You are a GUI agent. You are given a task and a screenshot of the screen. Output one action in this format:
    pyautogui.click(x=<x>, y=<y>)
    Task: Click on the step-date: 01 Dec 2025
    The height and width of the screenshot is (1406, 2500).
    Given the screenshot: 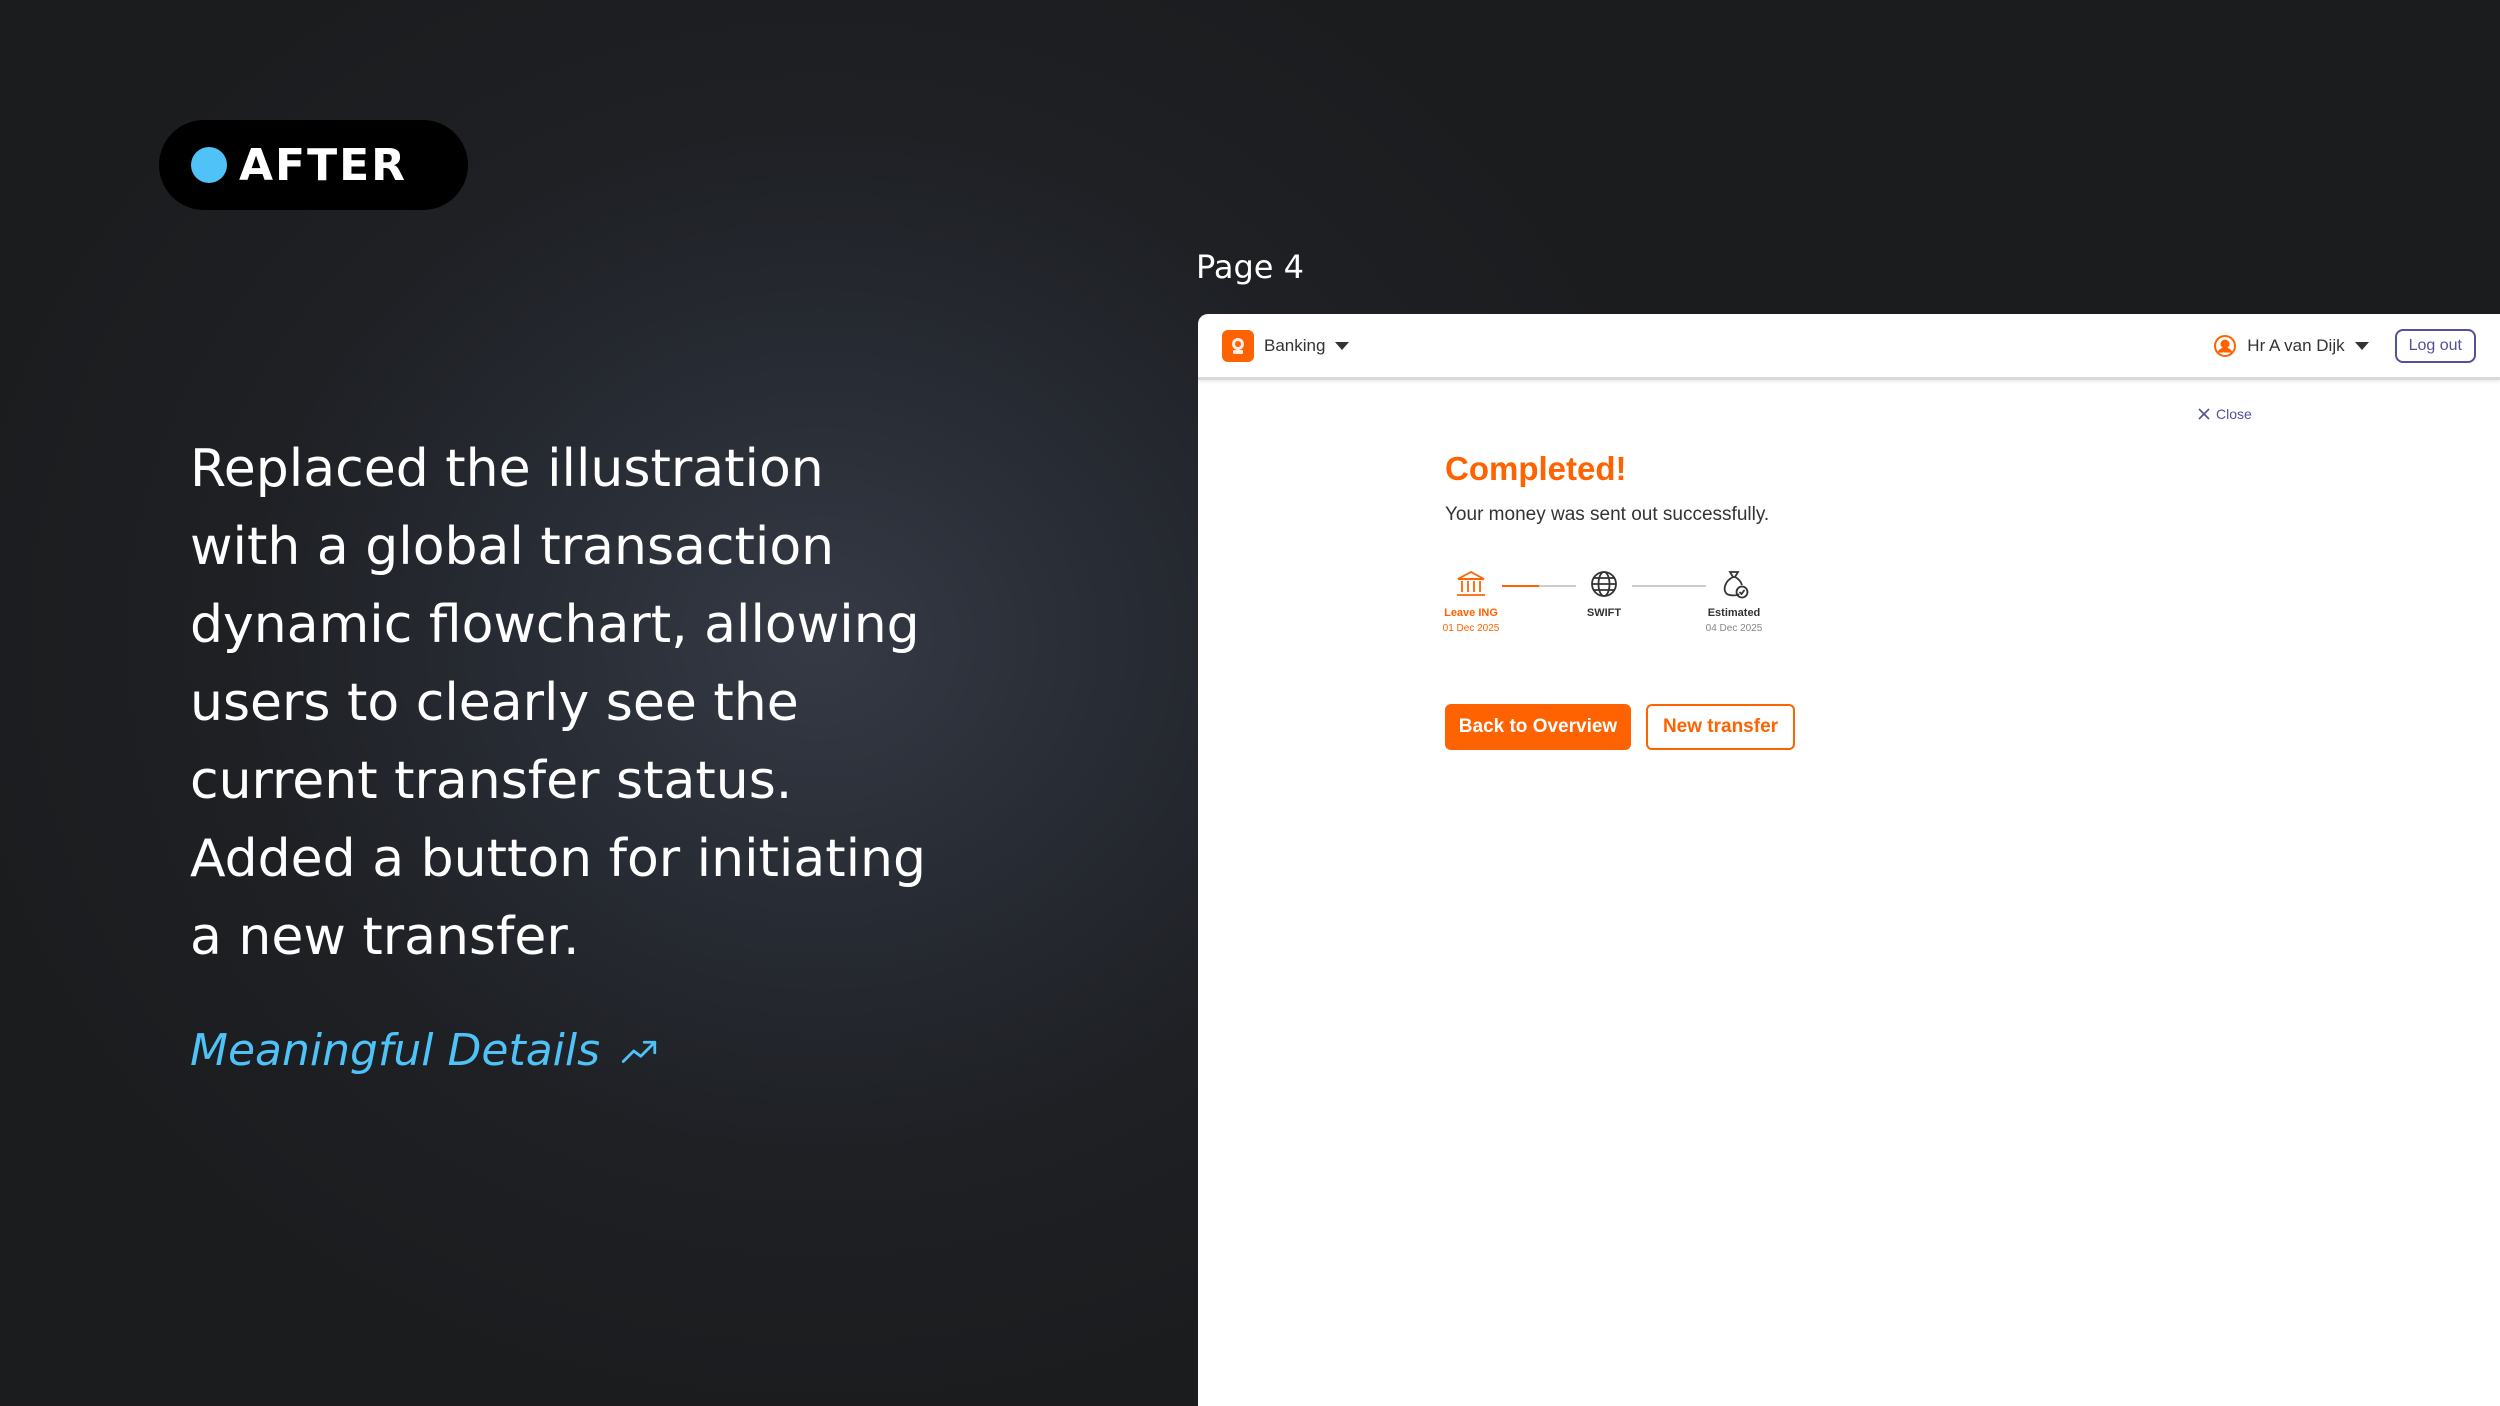 What is the action you would take?
    pyautogui.click(x=1471, y=628)
    